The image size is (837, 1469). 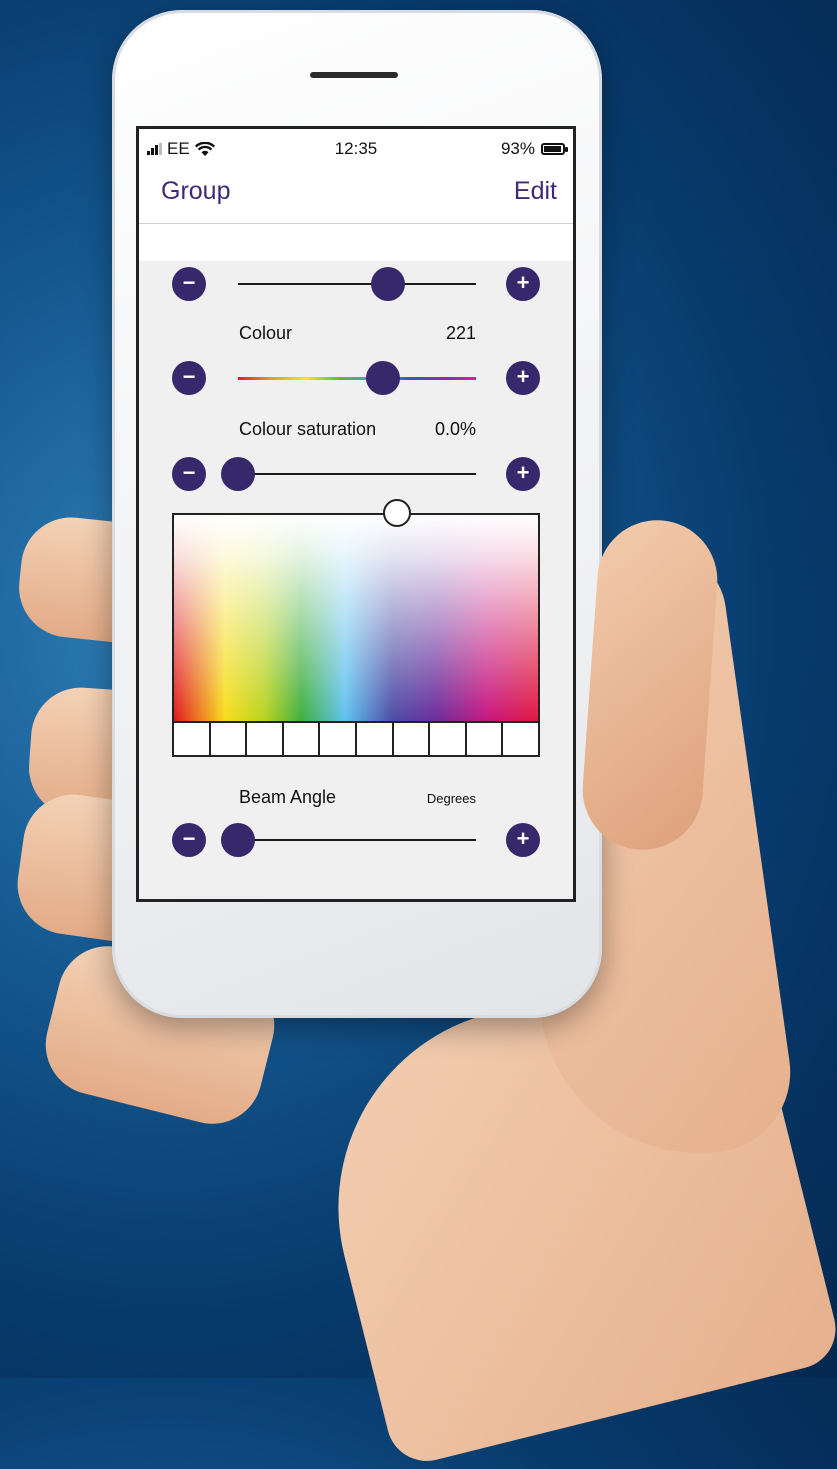 What do you see at coordinates (523, 378) in the screenshot?
I see `colour-increase-button: +` at bounding box center [523, 378].